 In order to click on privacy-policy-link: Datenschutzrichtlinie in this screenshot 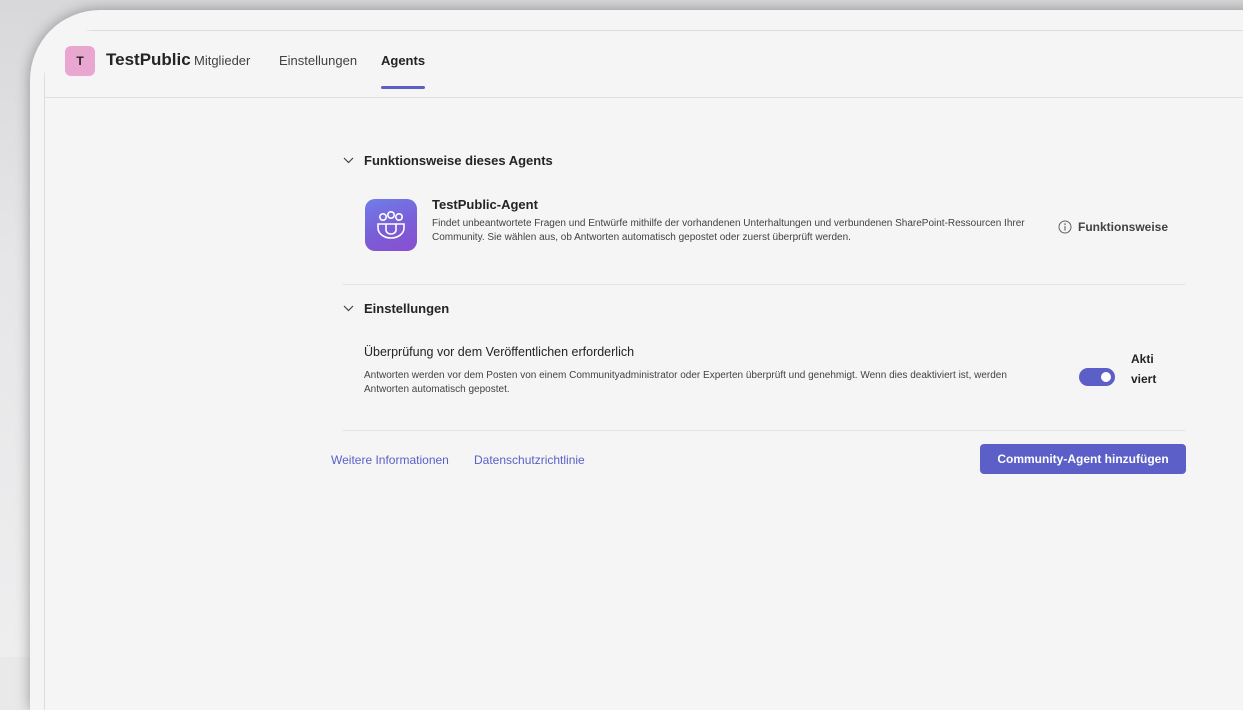, I will do `click(529, 460)`.